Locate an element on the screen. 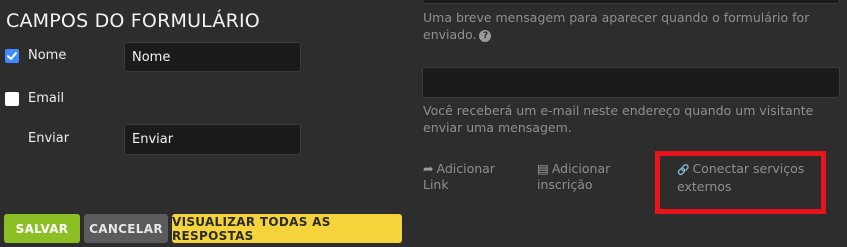  checkmark-icon is located at coordinates (12, 56).